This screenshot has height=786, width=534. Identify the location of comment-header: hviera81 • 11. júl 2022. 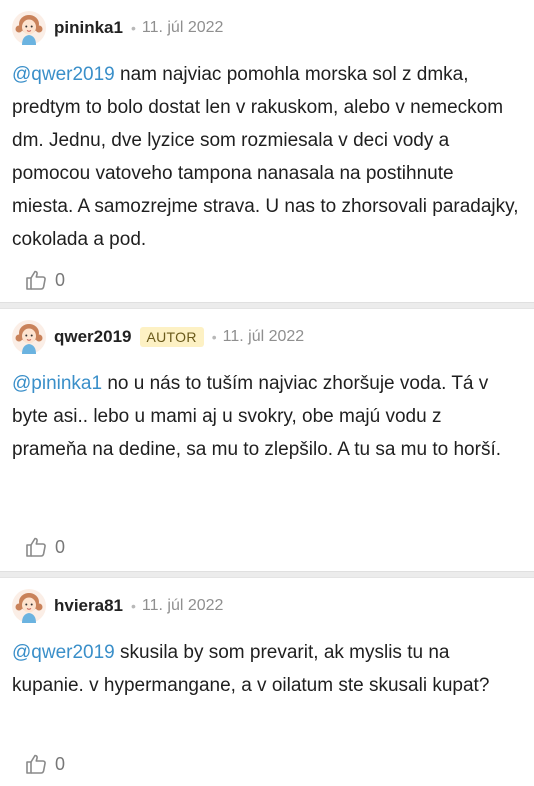
(117, 606).